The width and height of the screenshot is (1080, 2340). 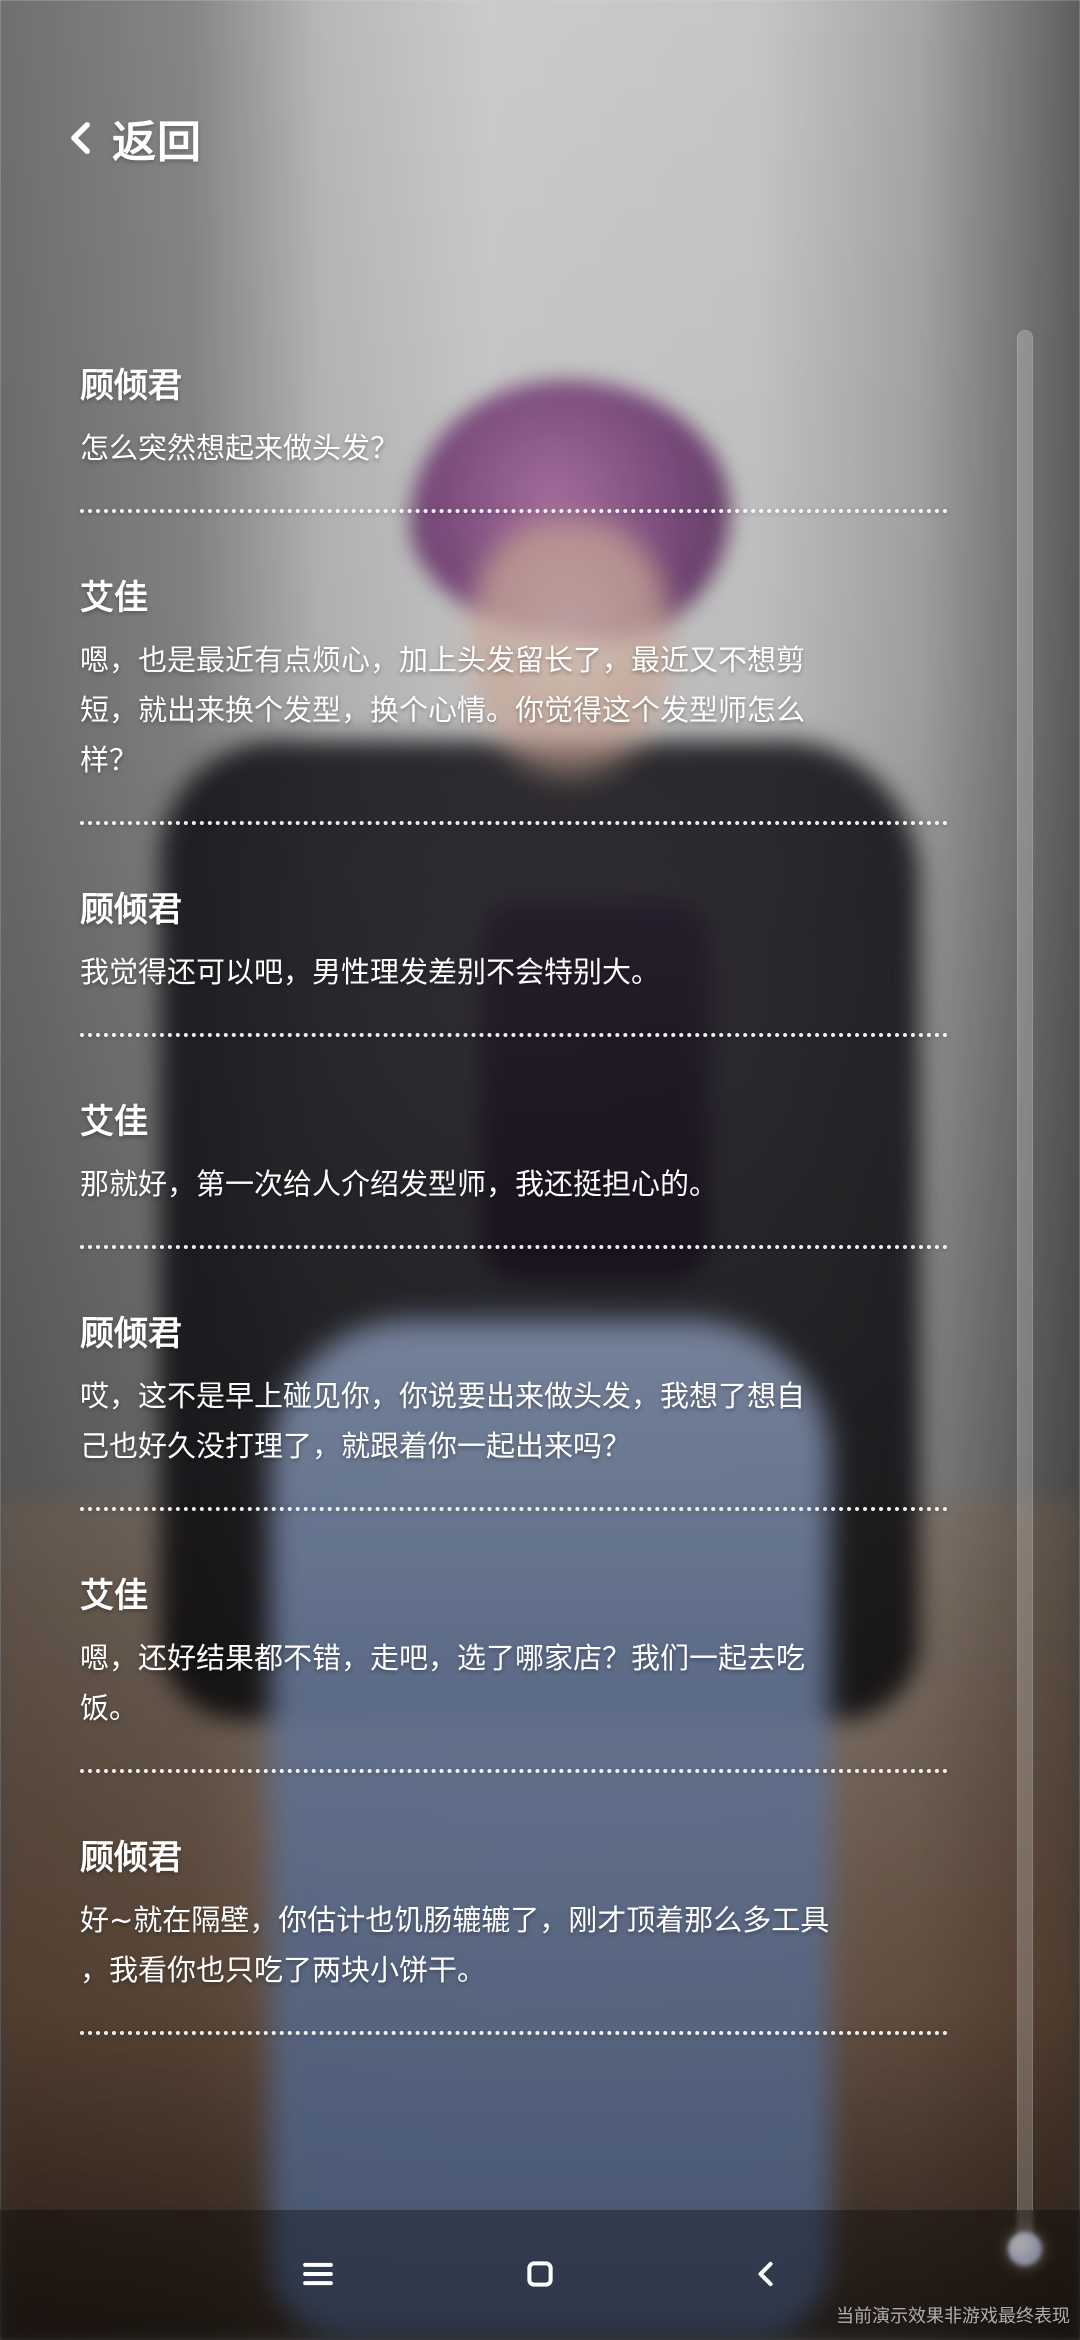 I want to click on dialog-line: 样？, so click(x=109, y=760).